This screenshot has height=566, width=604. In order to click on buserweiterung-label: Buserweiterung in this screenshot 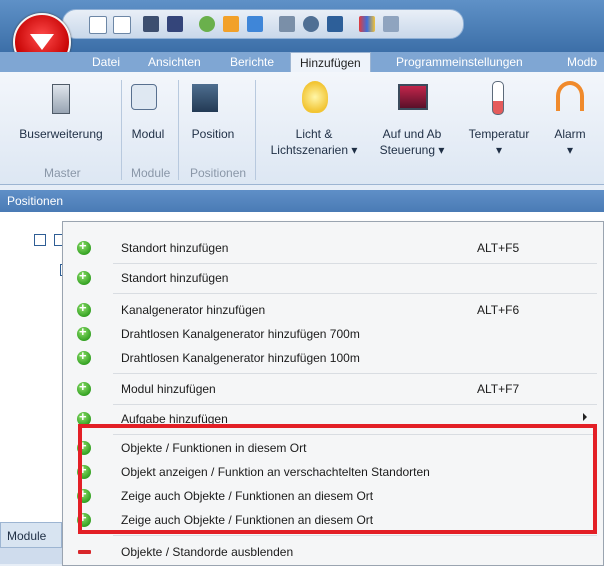, I will do `click(61, 134)`.